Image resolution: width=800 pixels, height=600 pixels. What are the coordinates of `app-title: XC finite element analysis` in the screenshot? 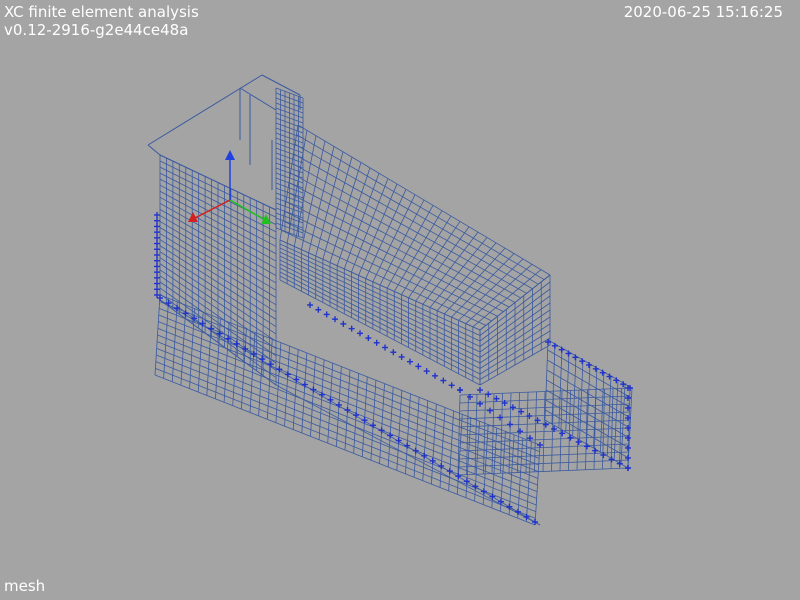 It's located at (101, 12).